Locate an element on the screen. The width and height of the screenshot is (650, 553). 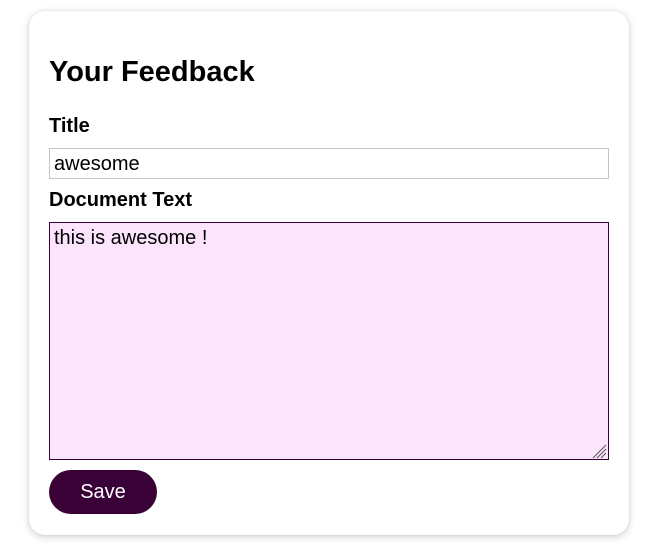
title-label: Title is located at coordinates (69, 126).